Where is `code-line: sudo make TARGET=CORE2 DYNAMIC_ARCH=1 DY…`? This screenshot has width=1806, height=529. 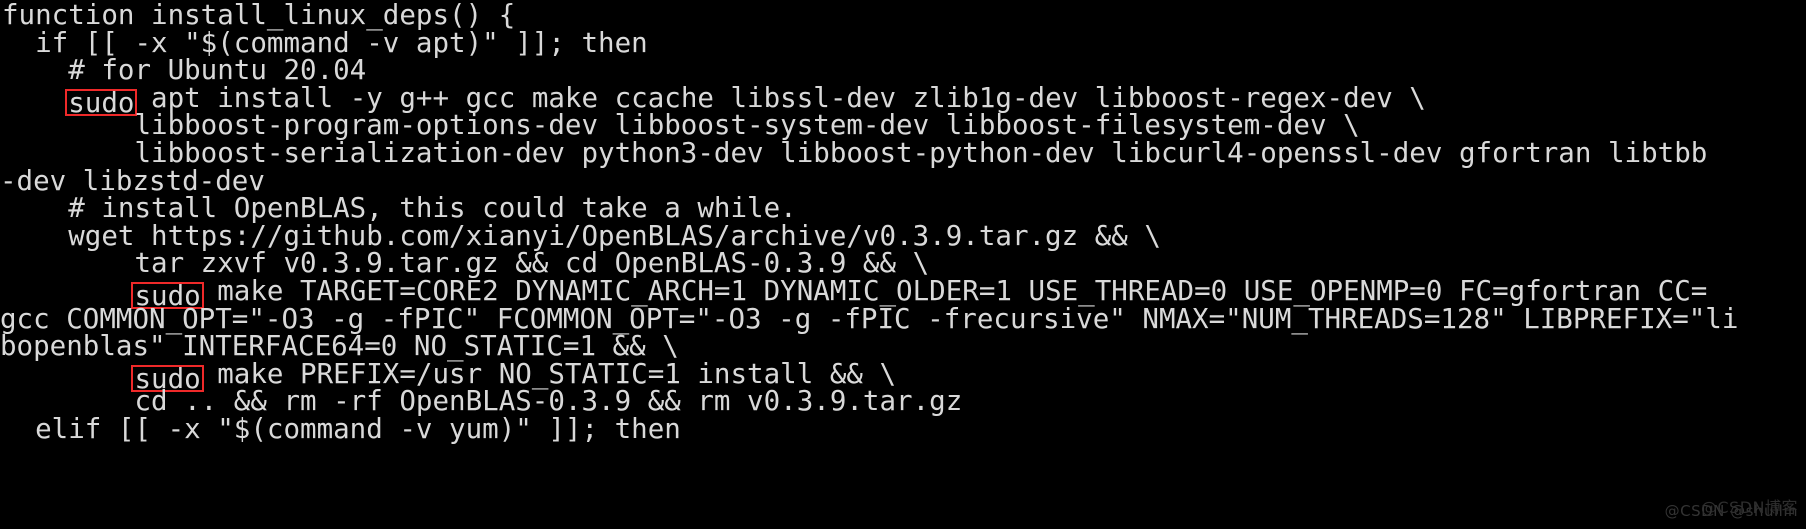 code-line: sudo make TARGET=CORE2 DYNAMIC_ARCH=1 DY… is located at coordinates (903, 293).